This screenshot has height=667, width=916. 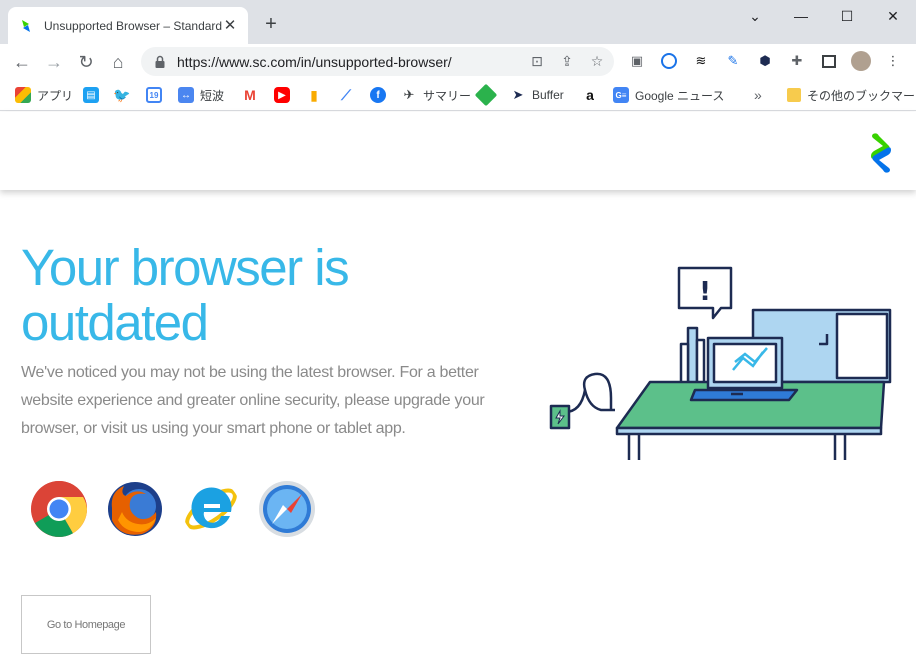 What do you see at coordinates (118, 62) in the screenshot?
I see `home-icon: ⌂` at bounding box center [118, 62].